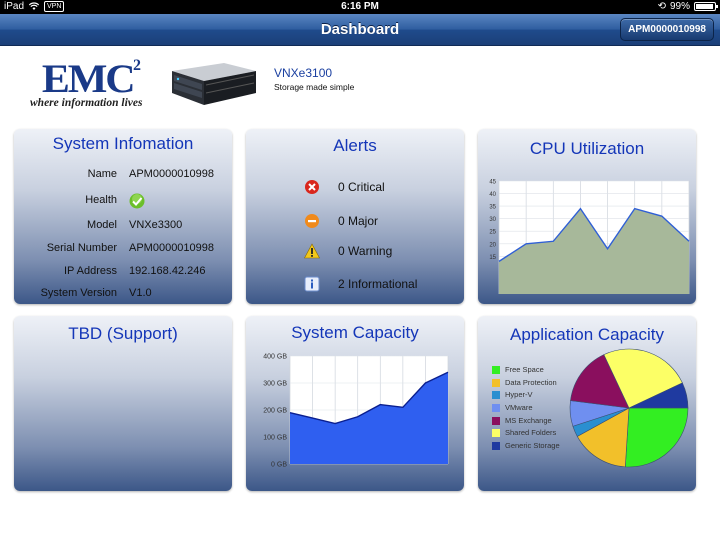  Describe the element at coordinates (355, 145) in the screenshot. I see `panel-title: Alerts` at that location.